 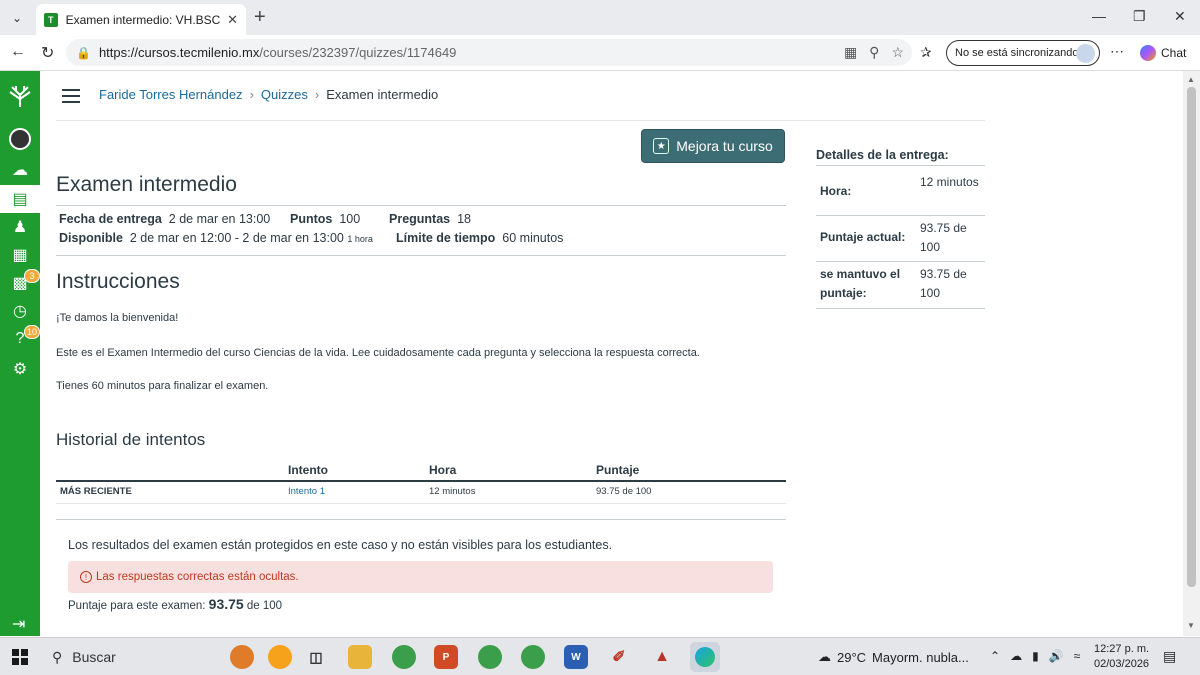 I want to click on tab-list-icon: ⌄, so click(x=17, y=18).